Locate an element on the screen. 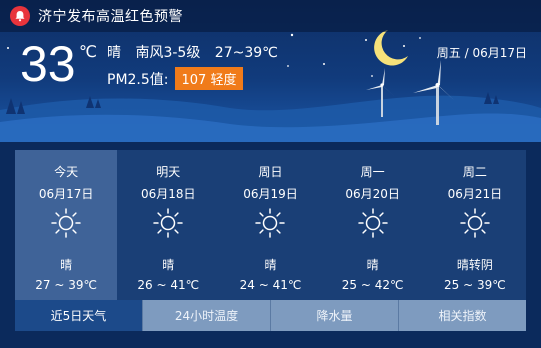 This screenshot has height=348, width=541. current-conditions: 晴 南风3-5级 27~39℃ is located at coordinates (197, 52).